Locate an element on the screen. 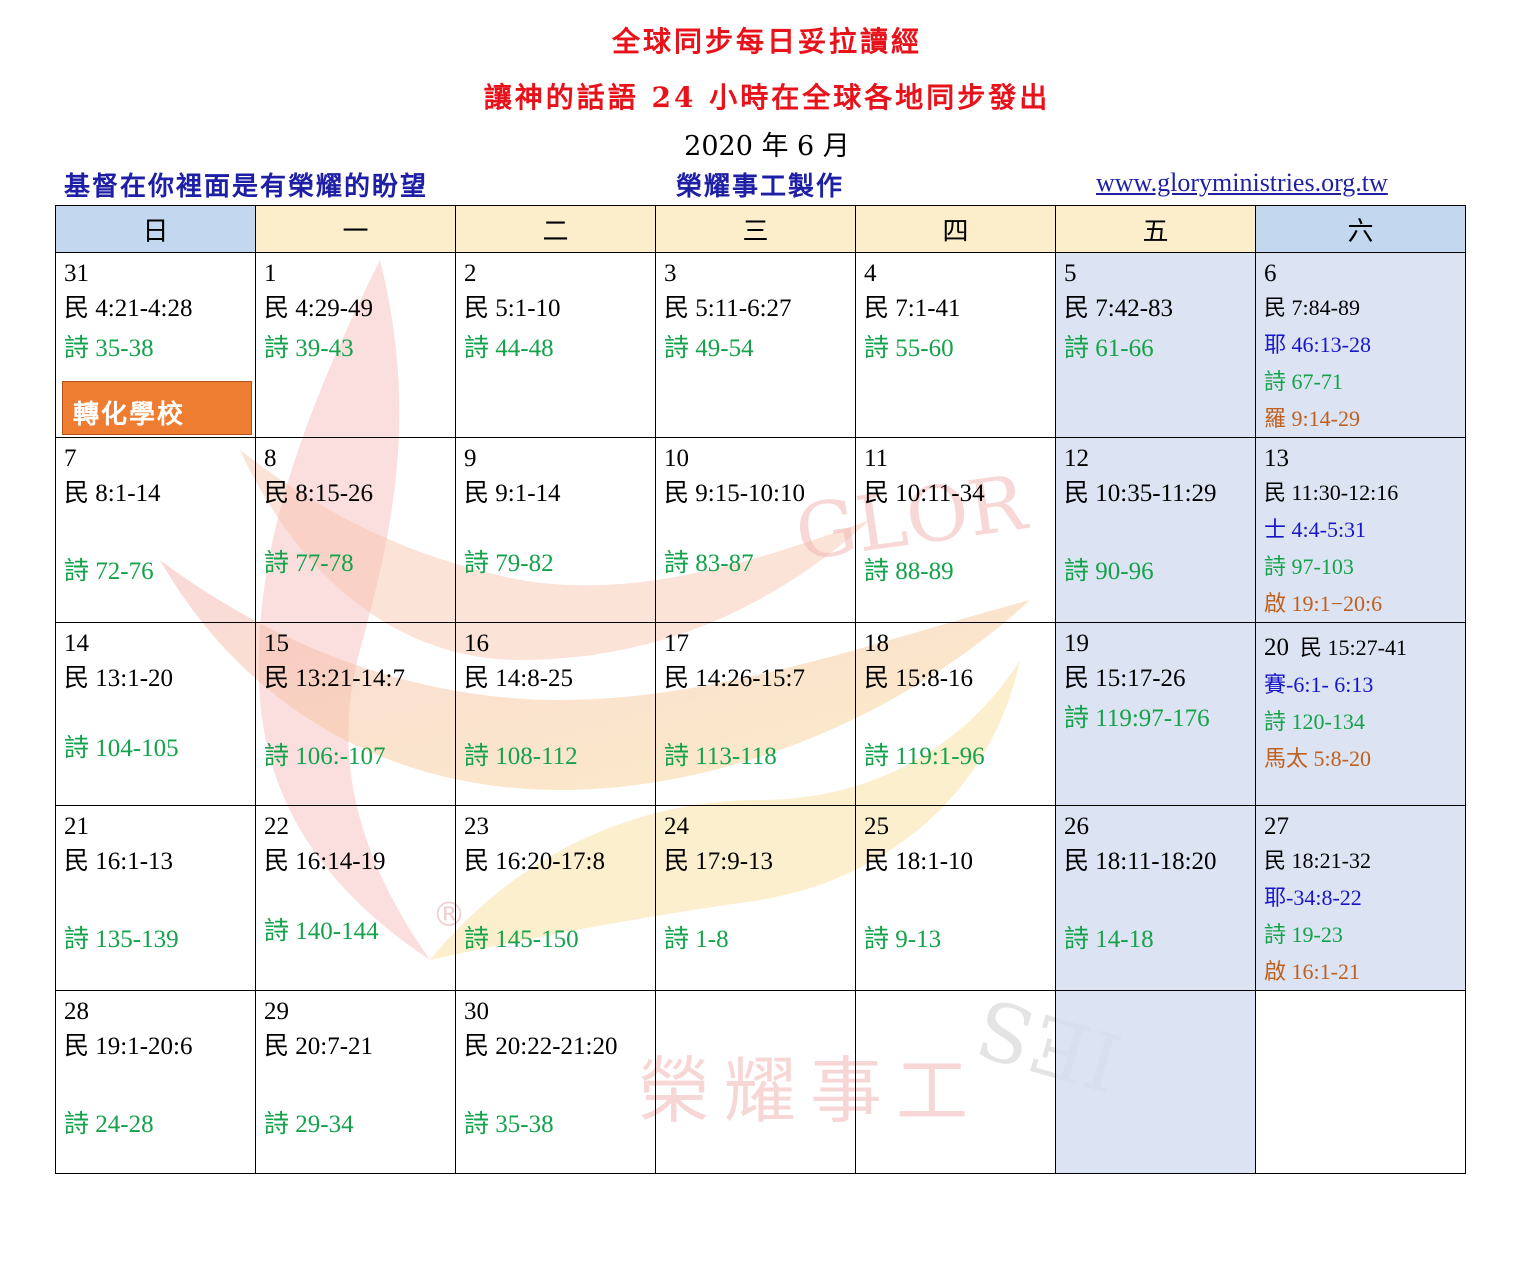  reading-brit-chadashah: 羅 9:14-29 is located at coordinates (1312, 418).